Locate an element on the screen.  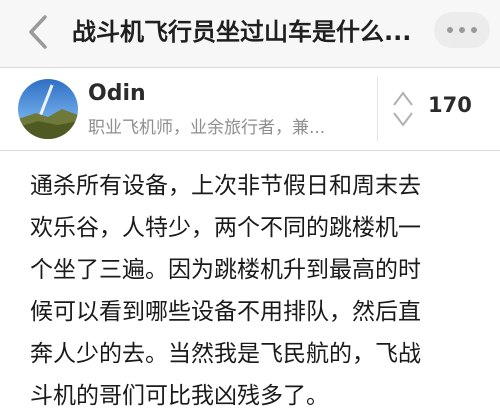
back-button is located at coordinates (38, 32).